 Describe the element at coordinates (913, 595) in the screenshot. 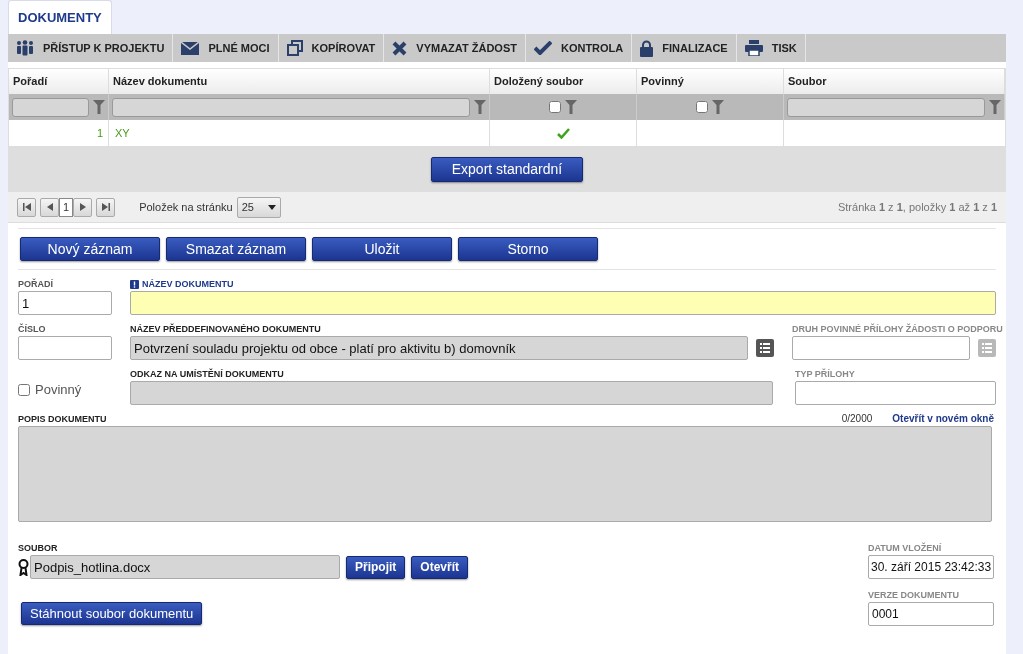

I see `field-label: VERZE DOKUMENTU` at that location.